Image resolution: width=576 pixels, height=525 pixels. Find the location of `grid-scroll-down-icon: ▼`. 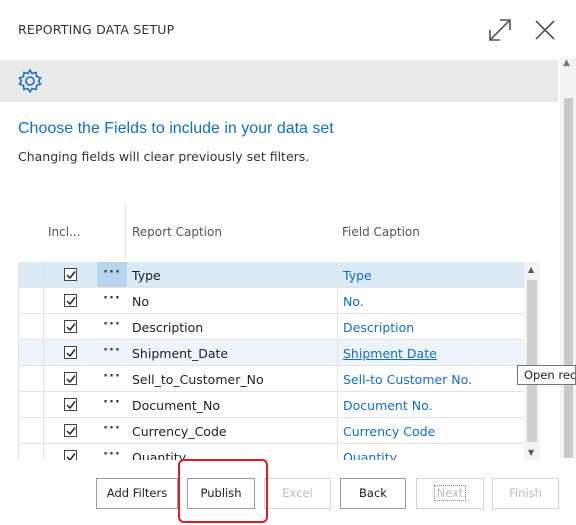

grid-scroll-down-icon: ▼ is located at coordinates (531, 452).